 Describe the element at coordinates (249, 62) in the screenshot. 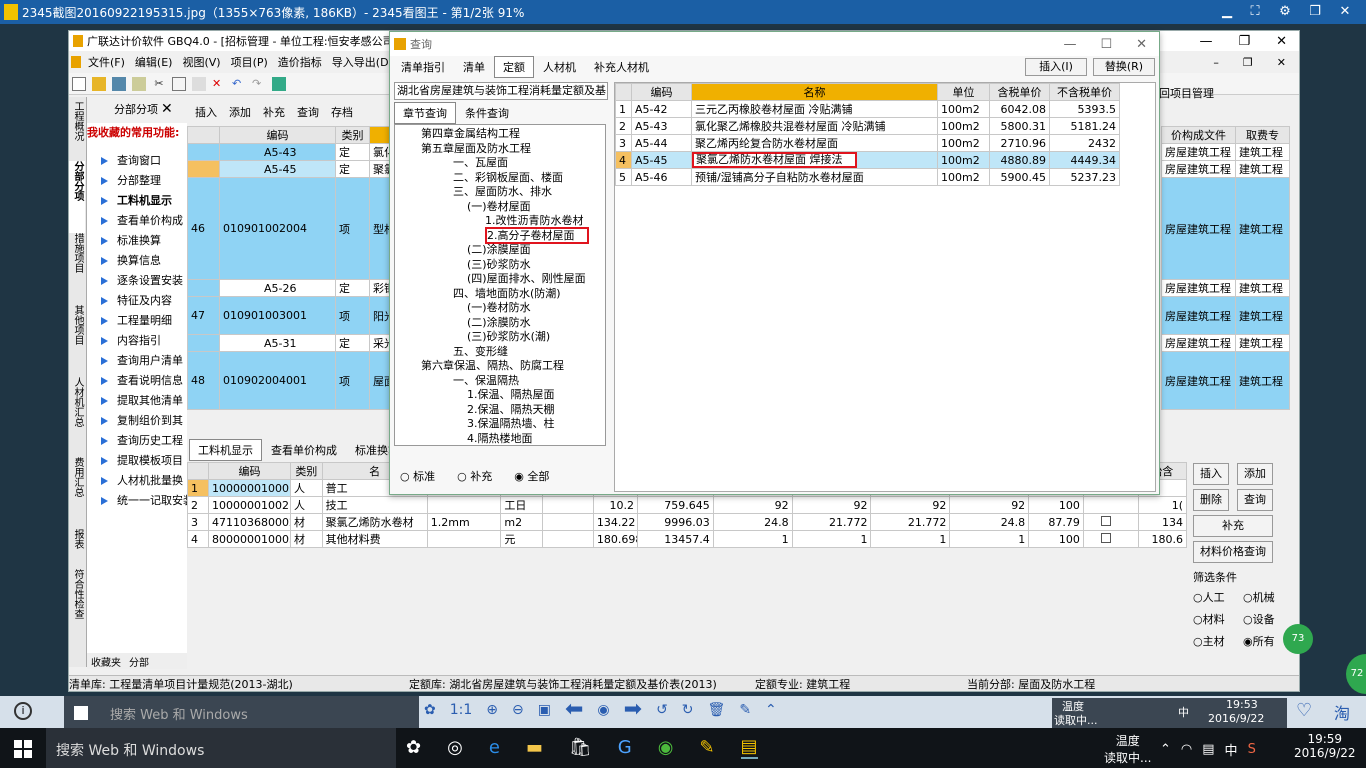

I see `menu-project: 项目(P)` at that location.